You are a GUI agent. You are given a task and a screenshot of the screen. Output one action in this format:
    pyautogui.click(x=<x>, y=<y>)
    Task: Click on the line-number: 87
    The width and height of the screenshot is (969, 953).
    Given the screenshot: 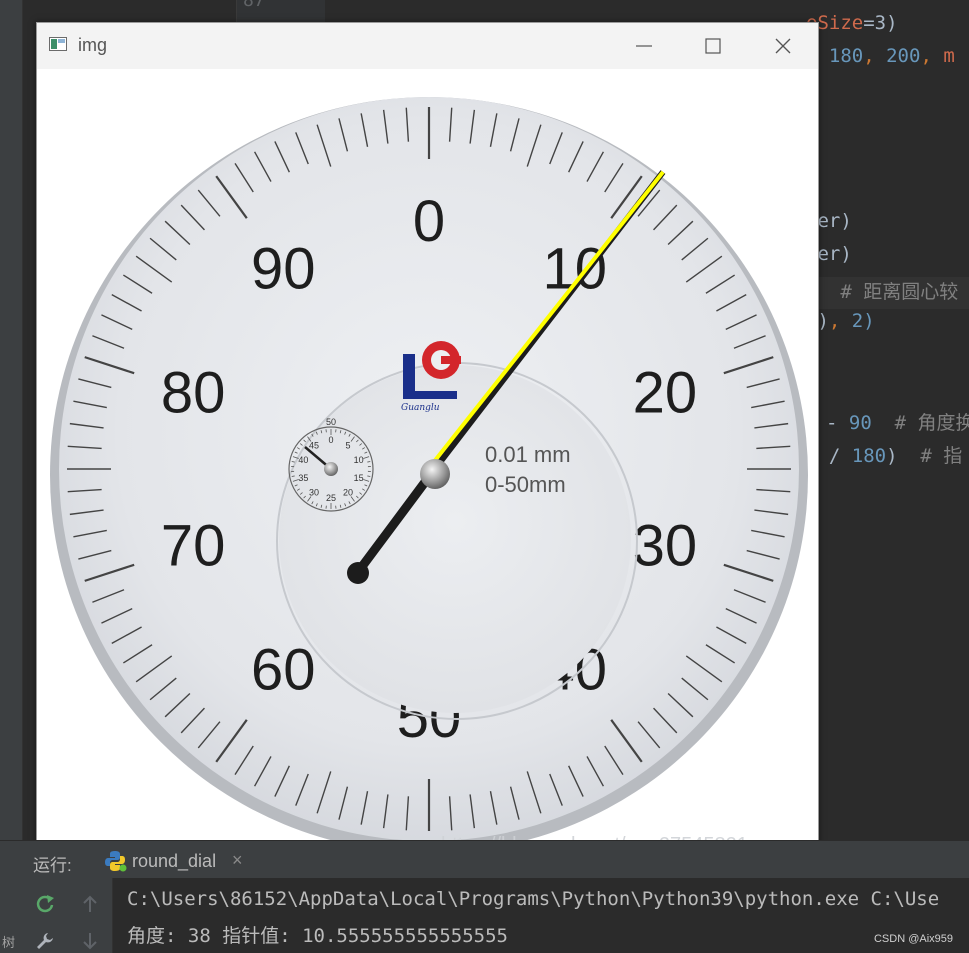 What is the action you would take?
    pyautogui.click(x=254, y=5)
    